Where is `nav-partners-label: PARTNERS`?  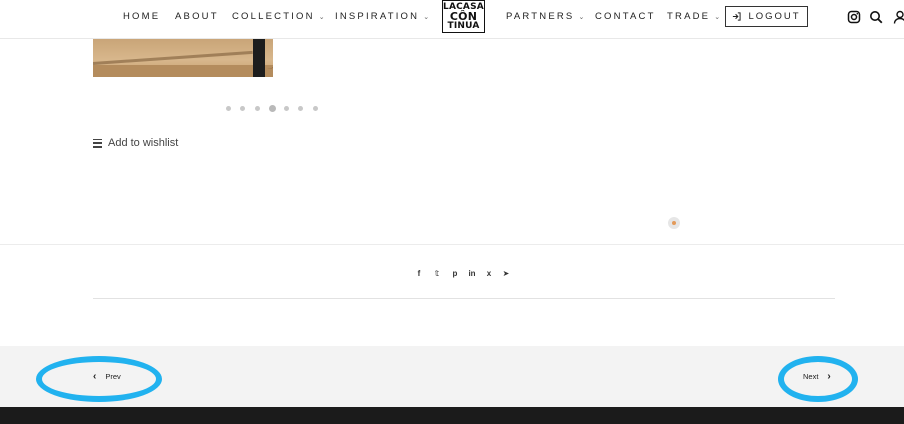 nav-partners-label: PARTNERS is located at coordinates (540, 16).